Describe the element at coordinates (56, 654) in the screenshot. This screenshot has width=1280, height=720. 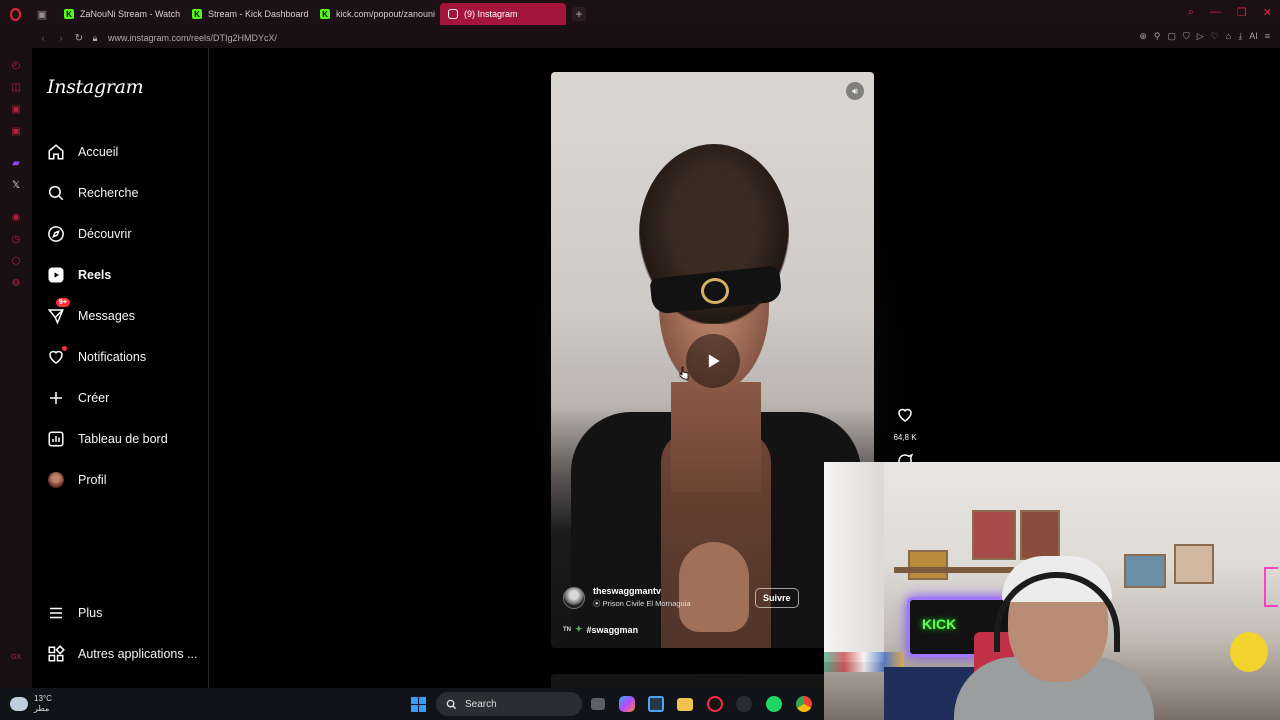
I see `apps-icon` at that location.